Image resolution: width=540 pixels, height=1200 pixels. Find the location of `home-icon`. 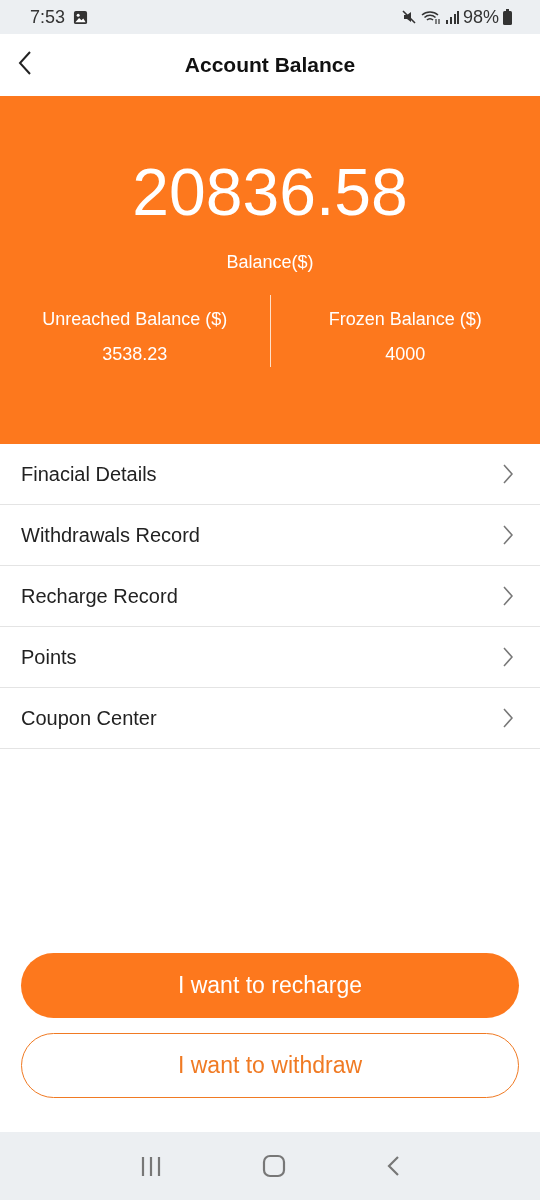

home-icon is located at coordinates (274, 1166).